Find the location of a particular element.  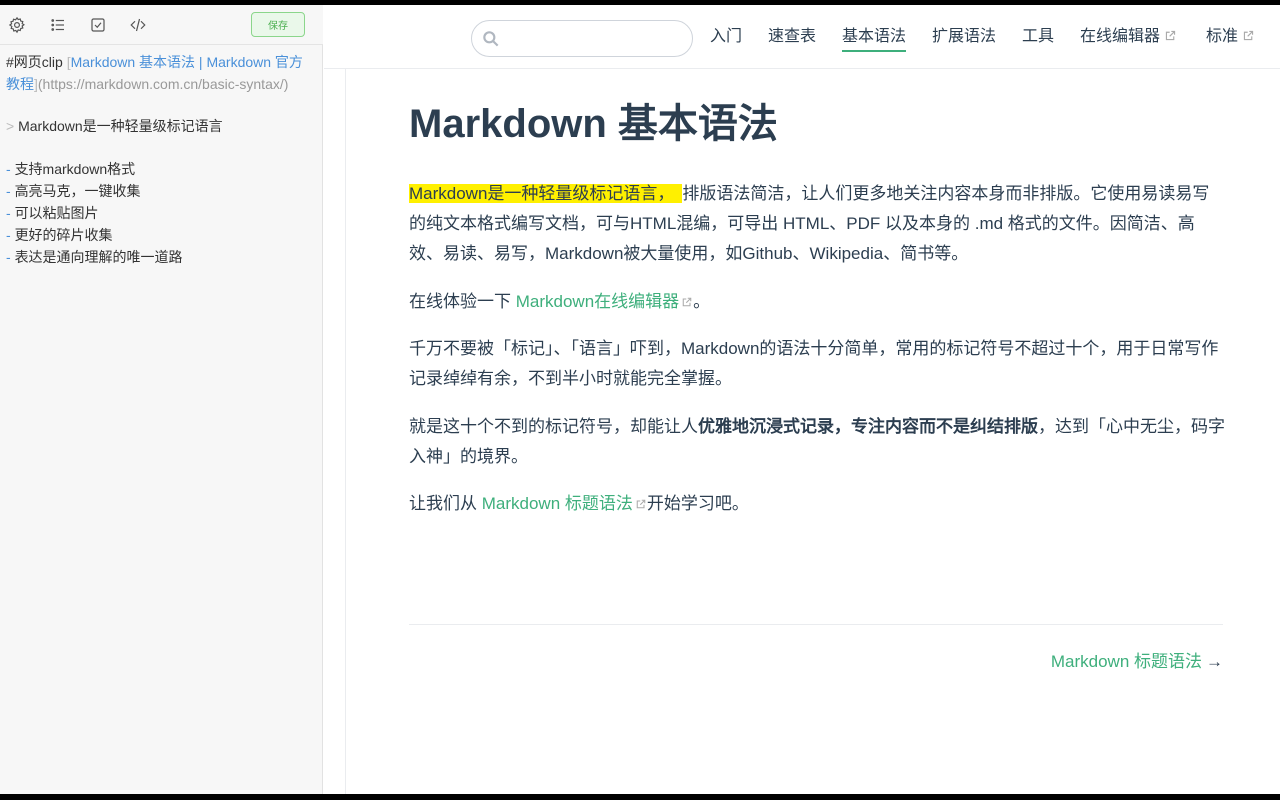

next-page-label: Markdown 标题语法 is located at coordinates (1126, 661).